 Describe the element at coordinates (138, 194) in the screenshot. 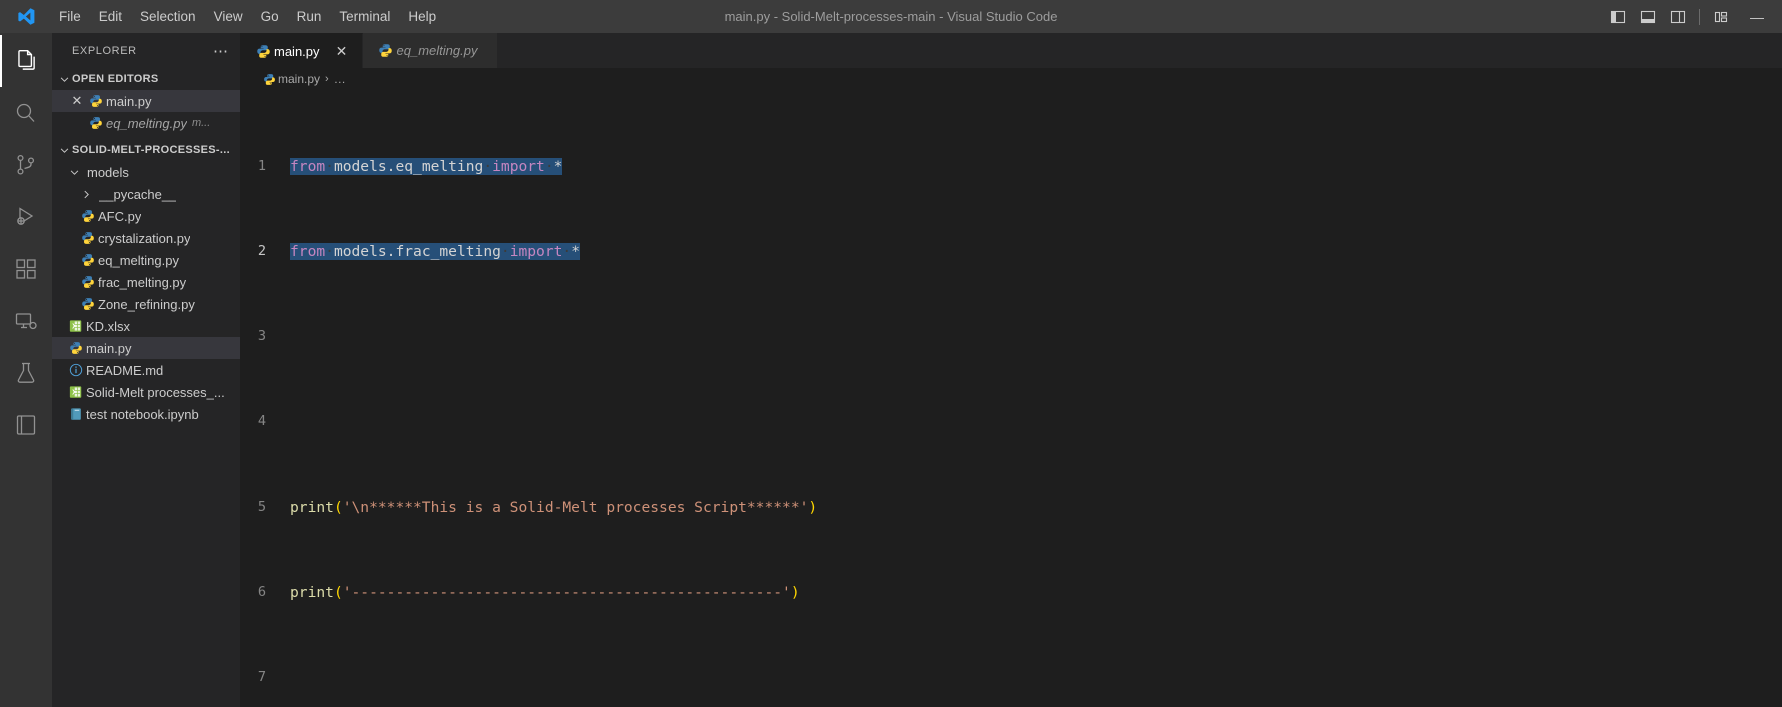

I see `tree-item-label: __pycache__` at that location.